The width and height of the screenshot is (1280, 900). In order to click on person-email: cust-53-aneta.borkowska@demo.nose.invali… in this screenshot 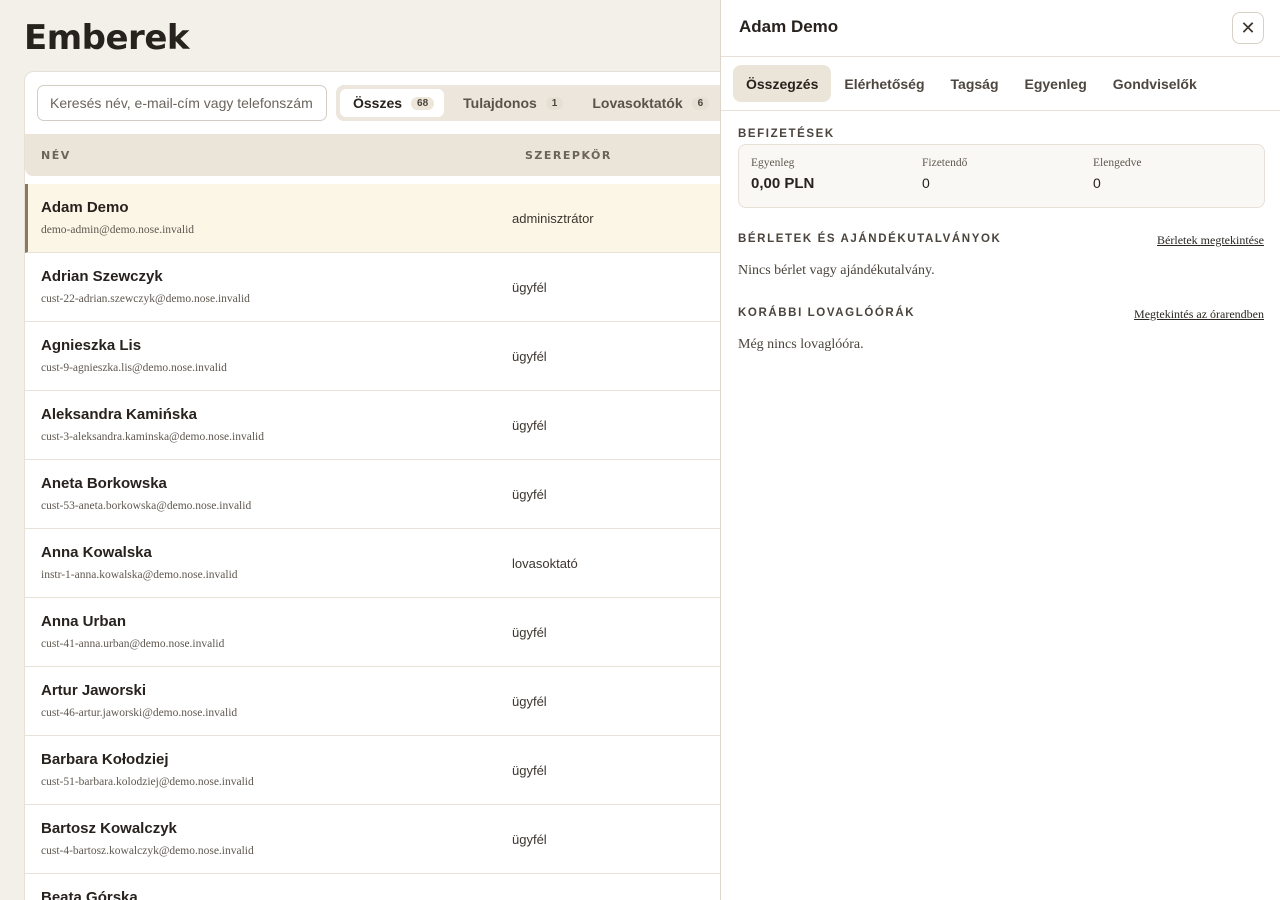, I will do `click(146, 506)`.